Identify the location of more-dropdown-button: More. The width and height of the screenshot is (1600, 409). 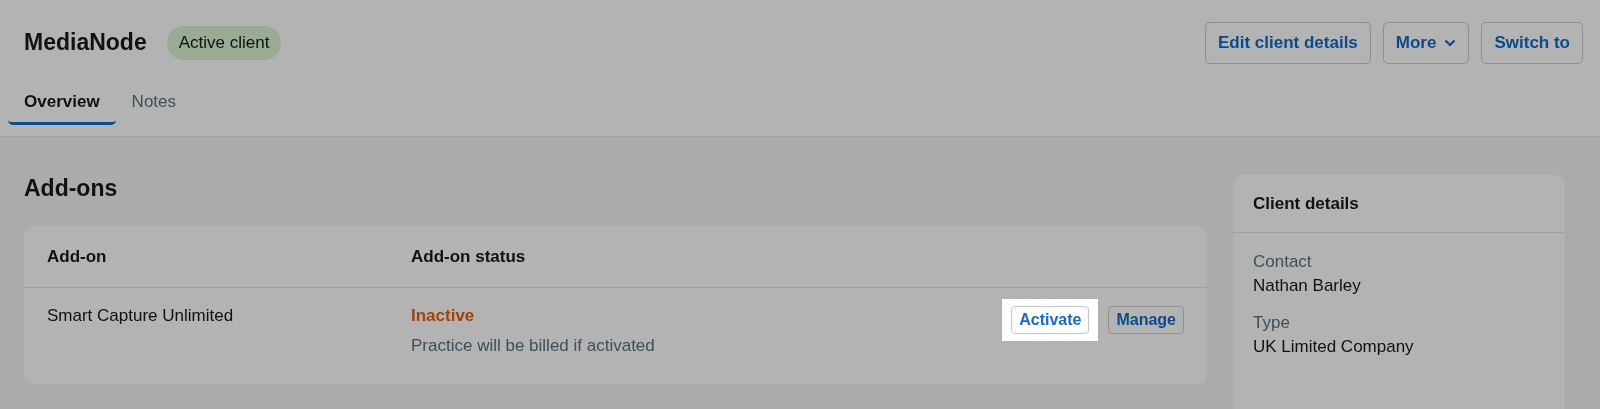
(1426, 42).